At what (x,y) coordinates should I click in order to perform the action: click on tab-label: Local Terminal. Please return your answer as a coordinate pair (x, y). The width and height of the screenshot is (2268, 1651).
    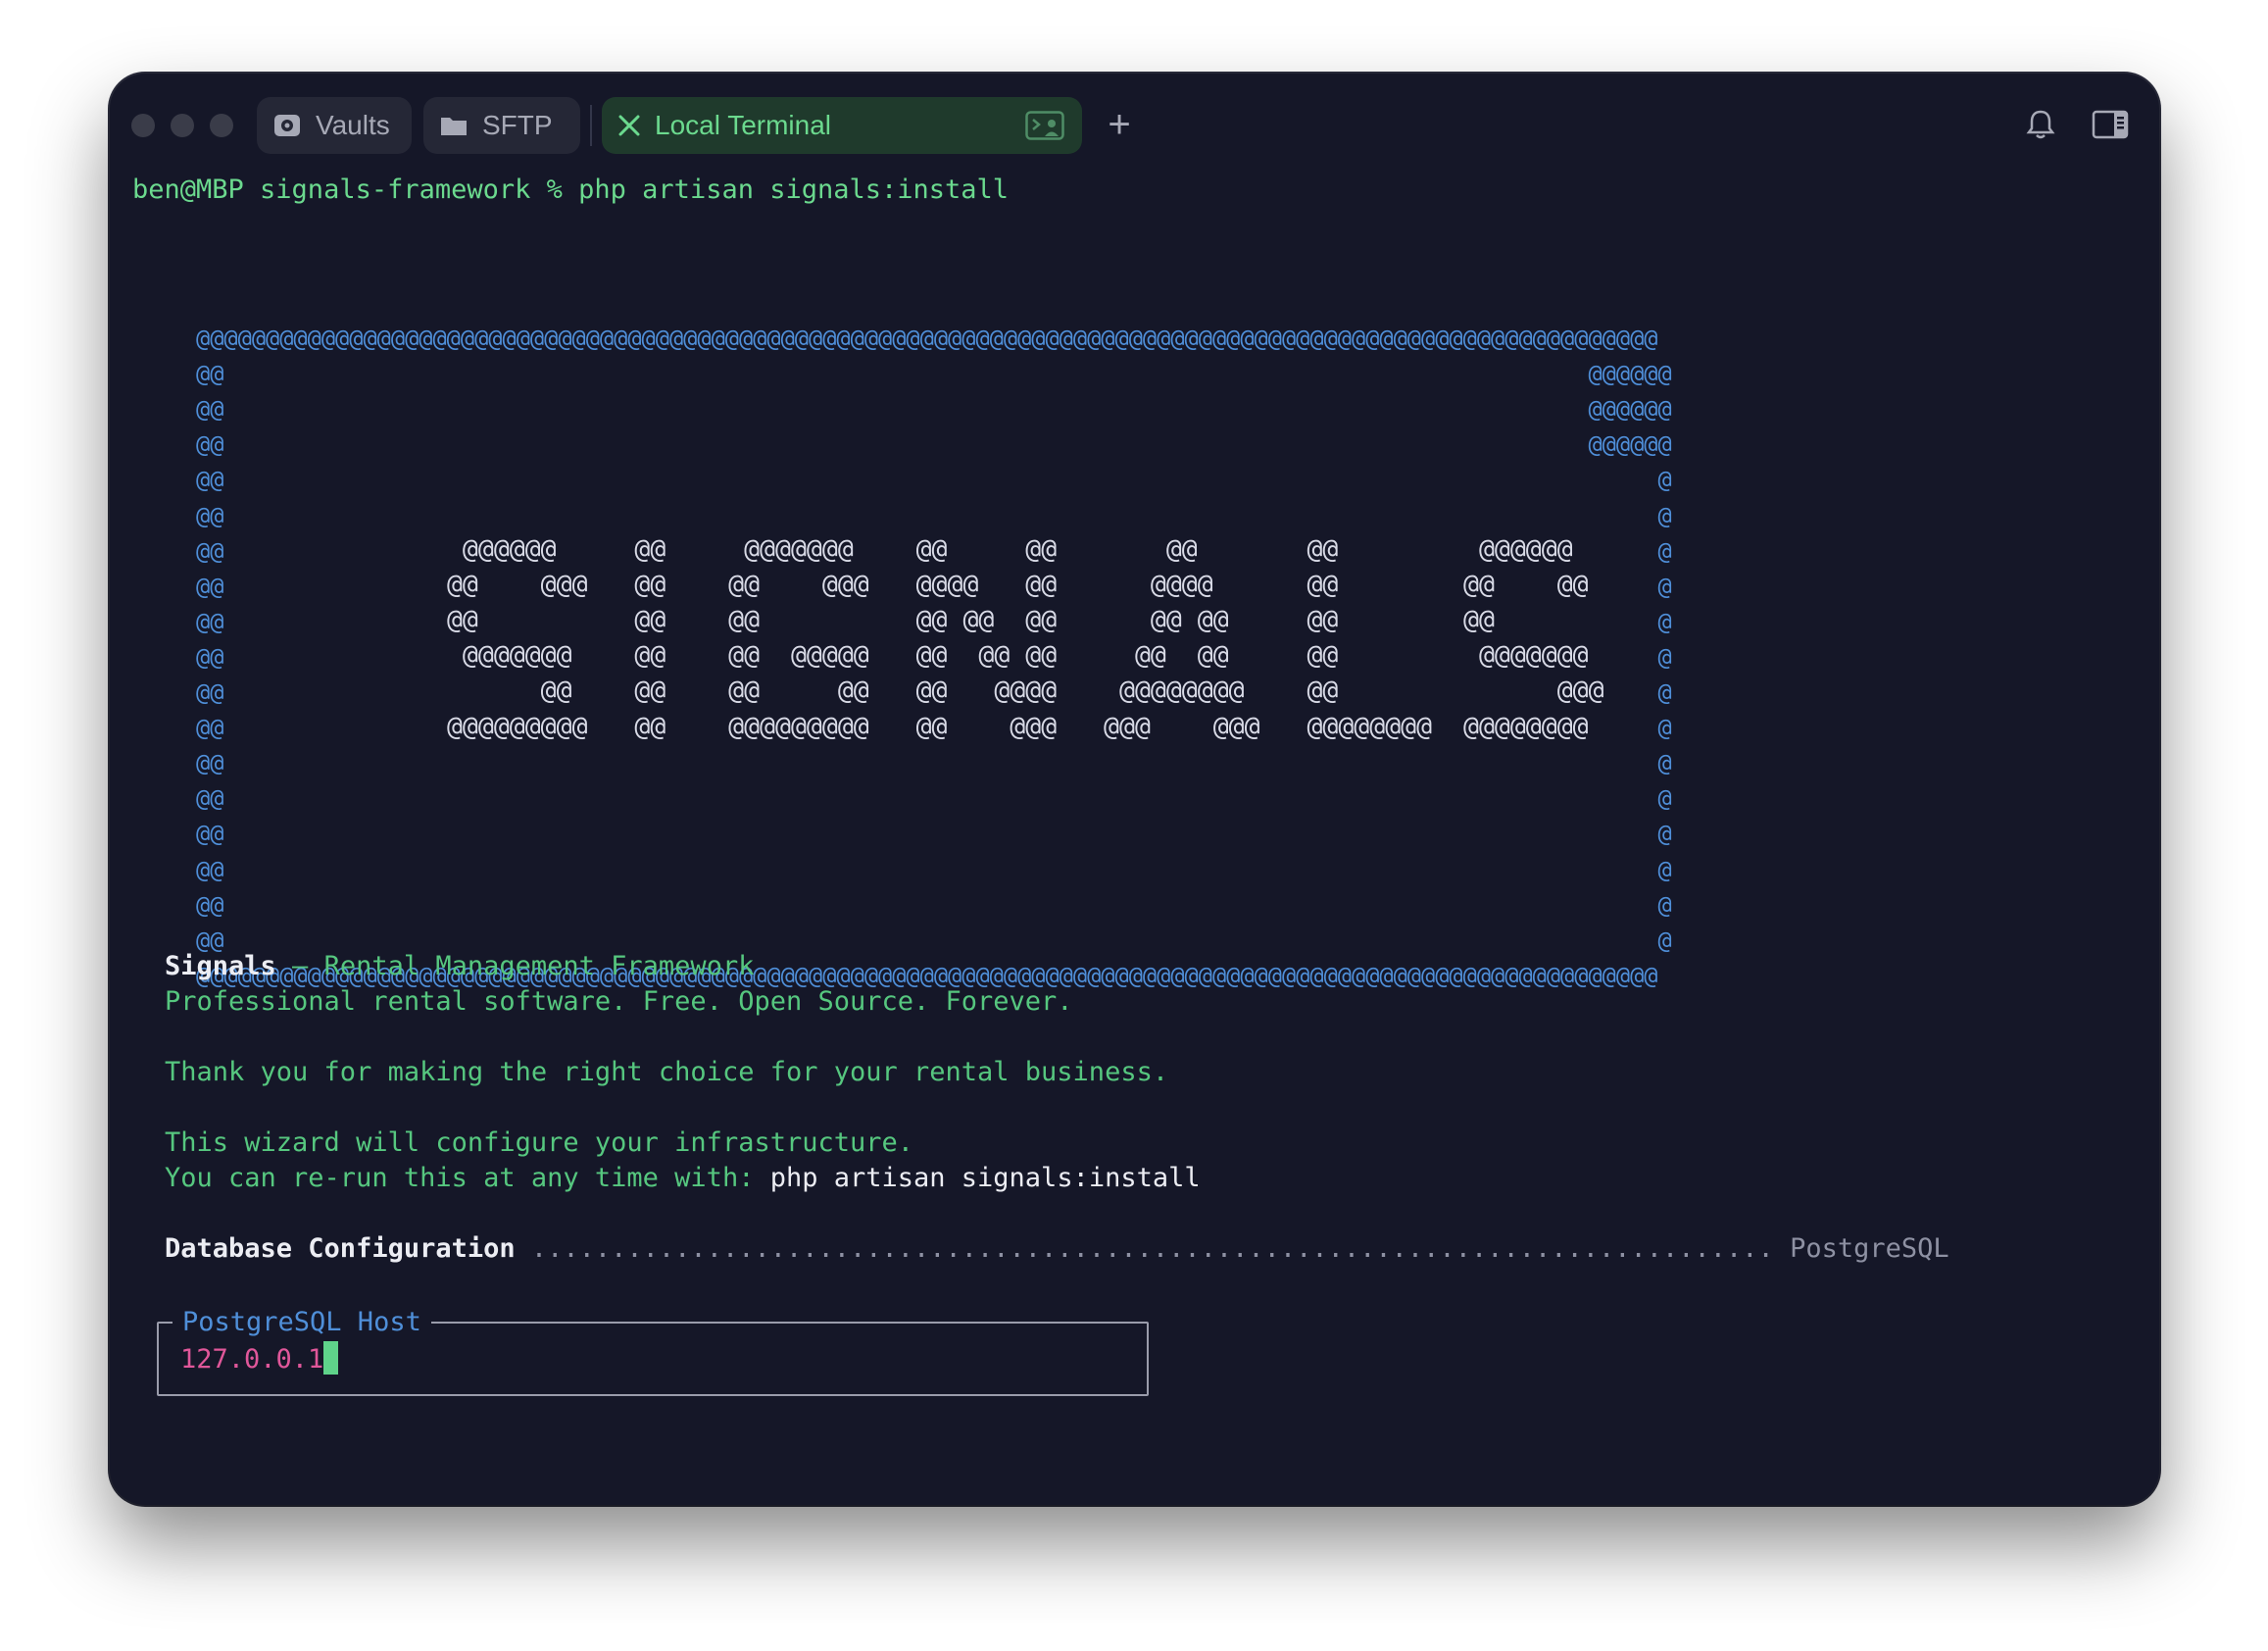
    Looking at the image, I should click on (743, 125).